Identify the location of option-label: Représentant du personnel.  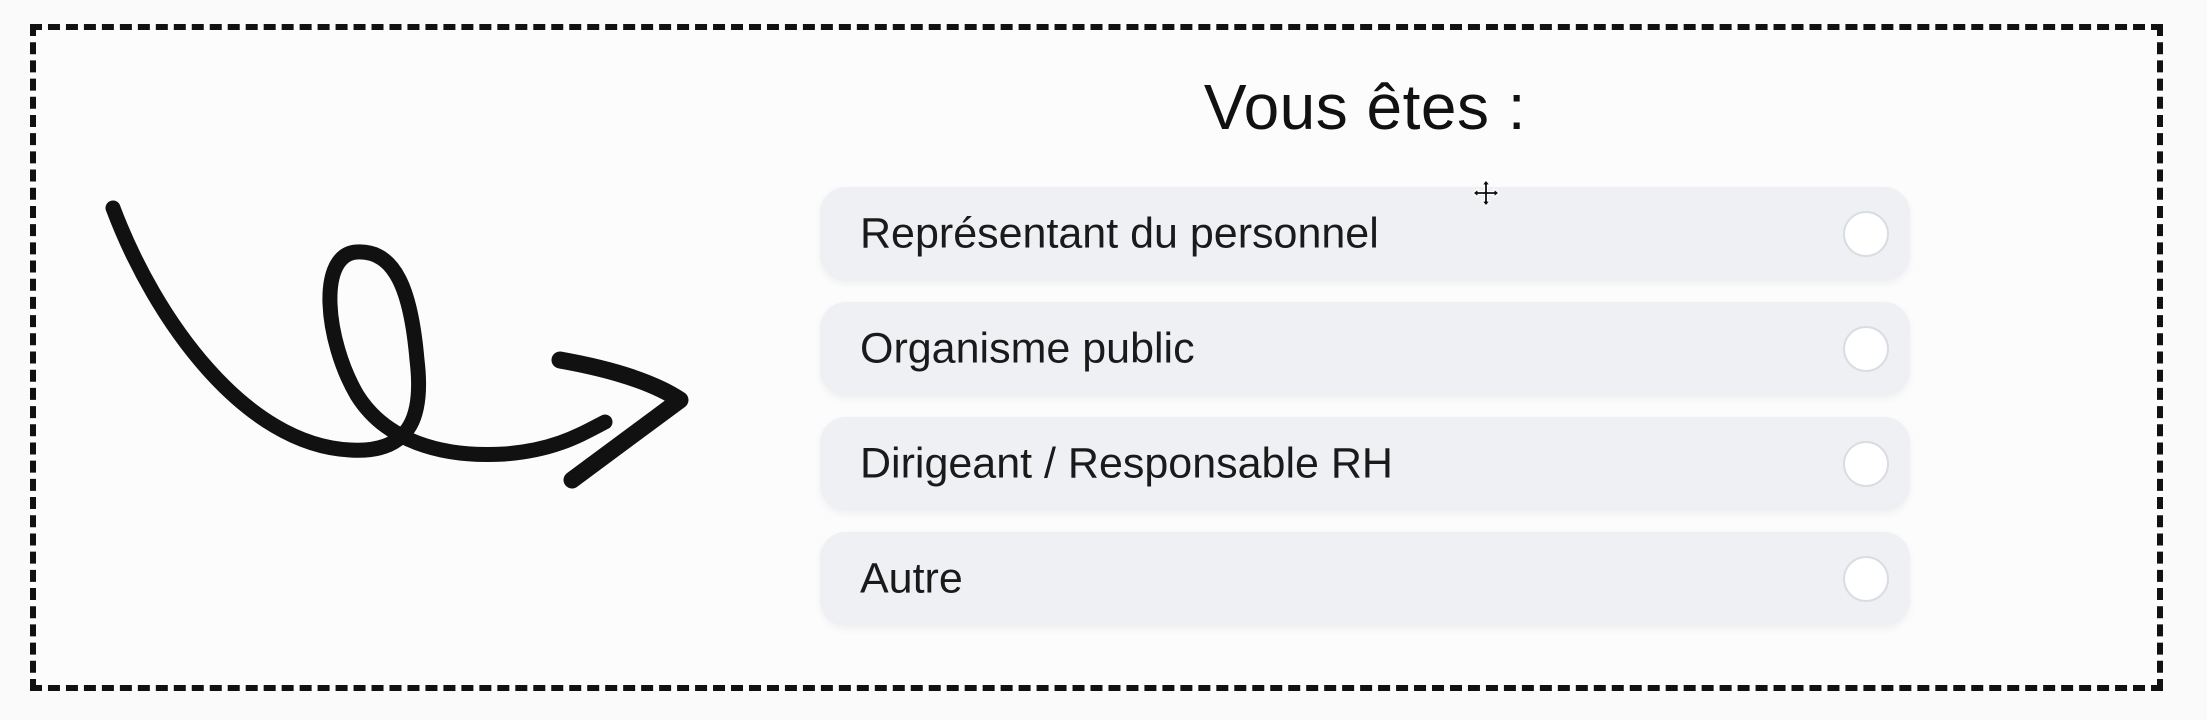
(1119, 233).